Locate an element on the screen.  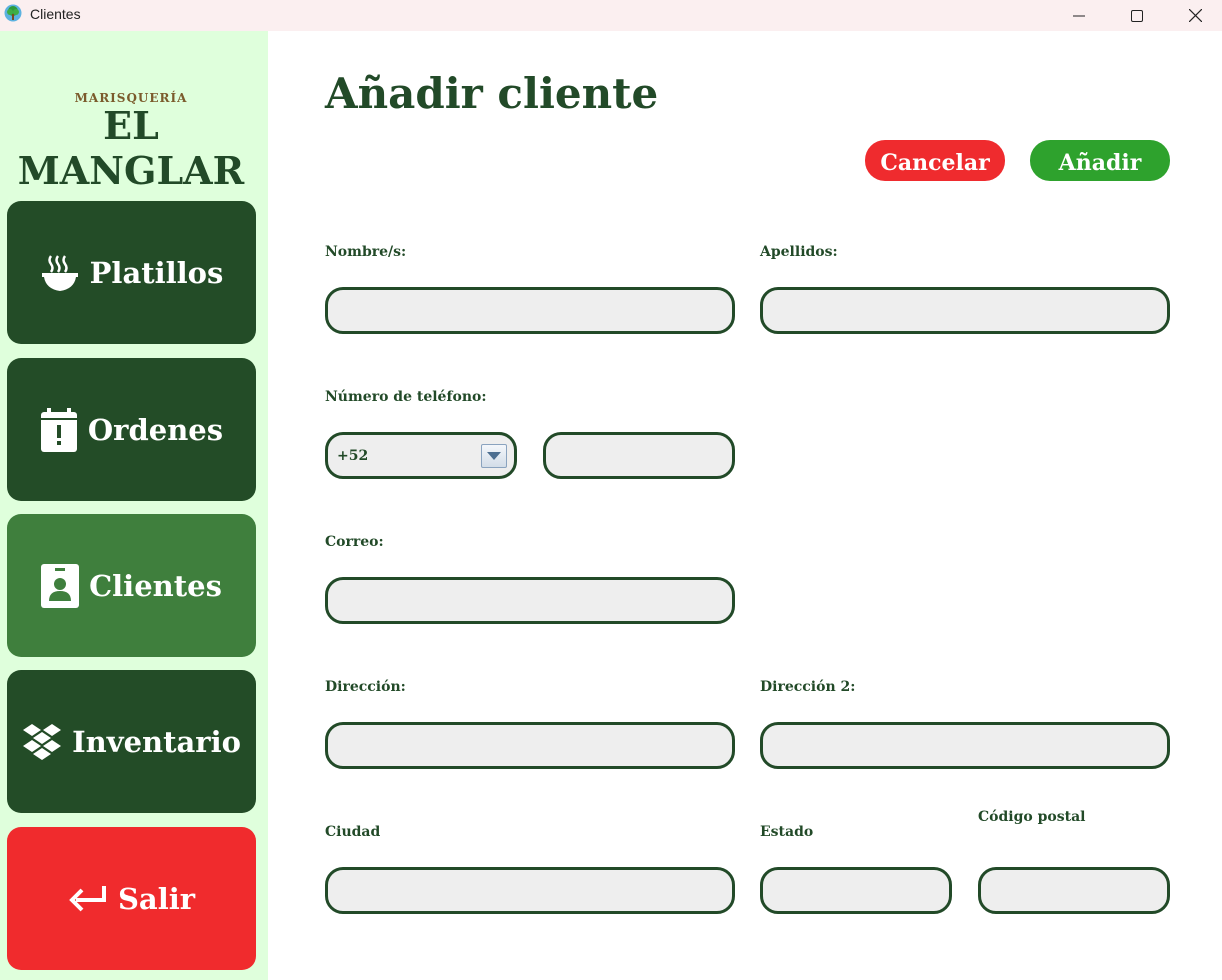
close-icon is located at coordinates (1195, 15).